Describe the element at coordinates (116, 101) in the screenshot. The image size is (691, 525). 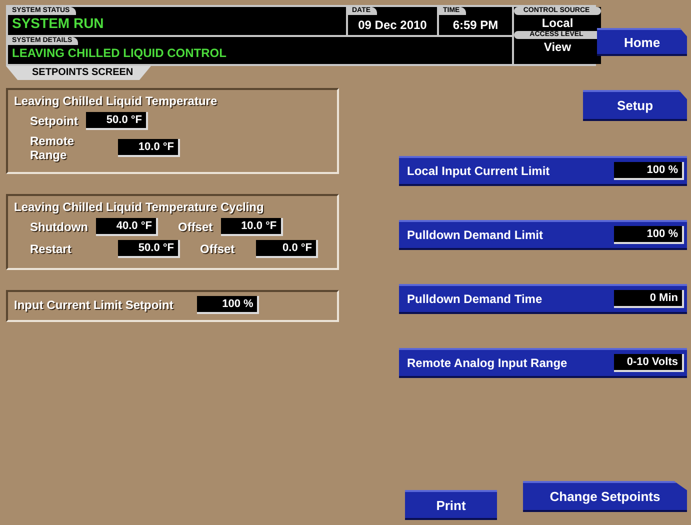
I see `panel-title: Leaving Chilled Liquid Temperature` at that location.